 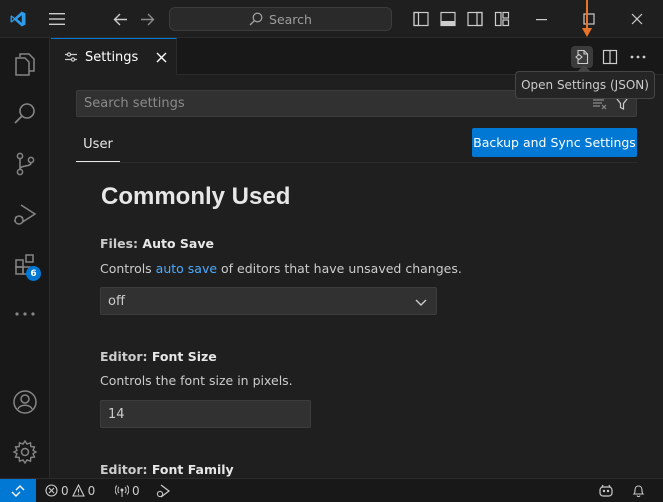 What do you see at coordinates (25, 214) in the screenshot?
I see `run-and-debug-icon` at bounding box center [25, 214].